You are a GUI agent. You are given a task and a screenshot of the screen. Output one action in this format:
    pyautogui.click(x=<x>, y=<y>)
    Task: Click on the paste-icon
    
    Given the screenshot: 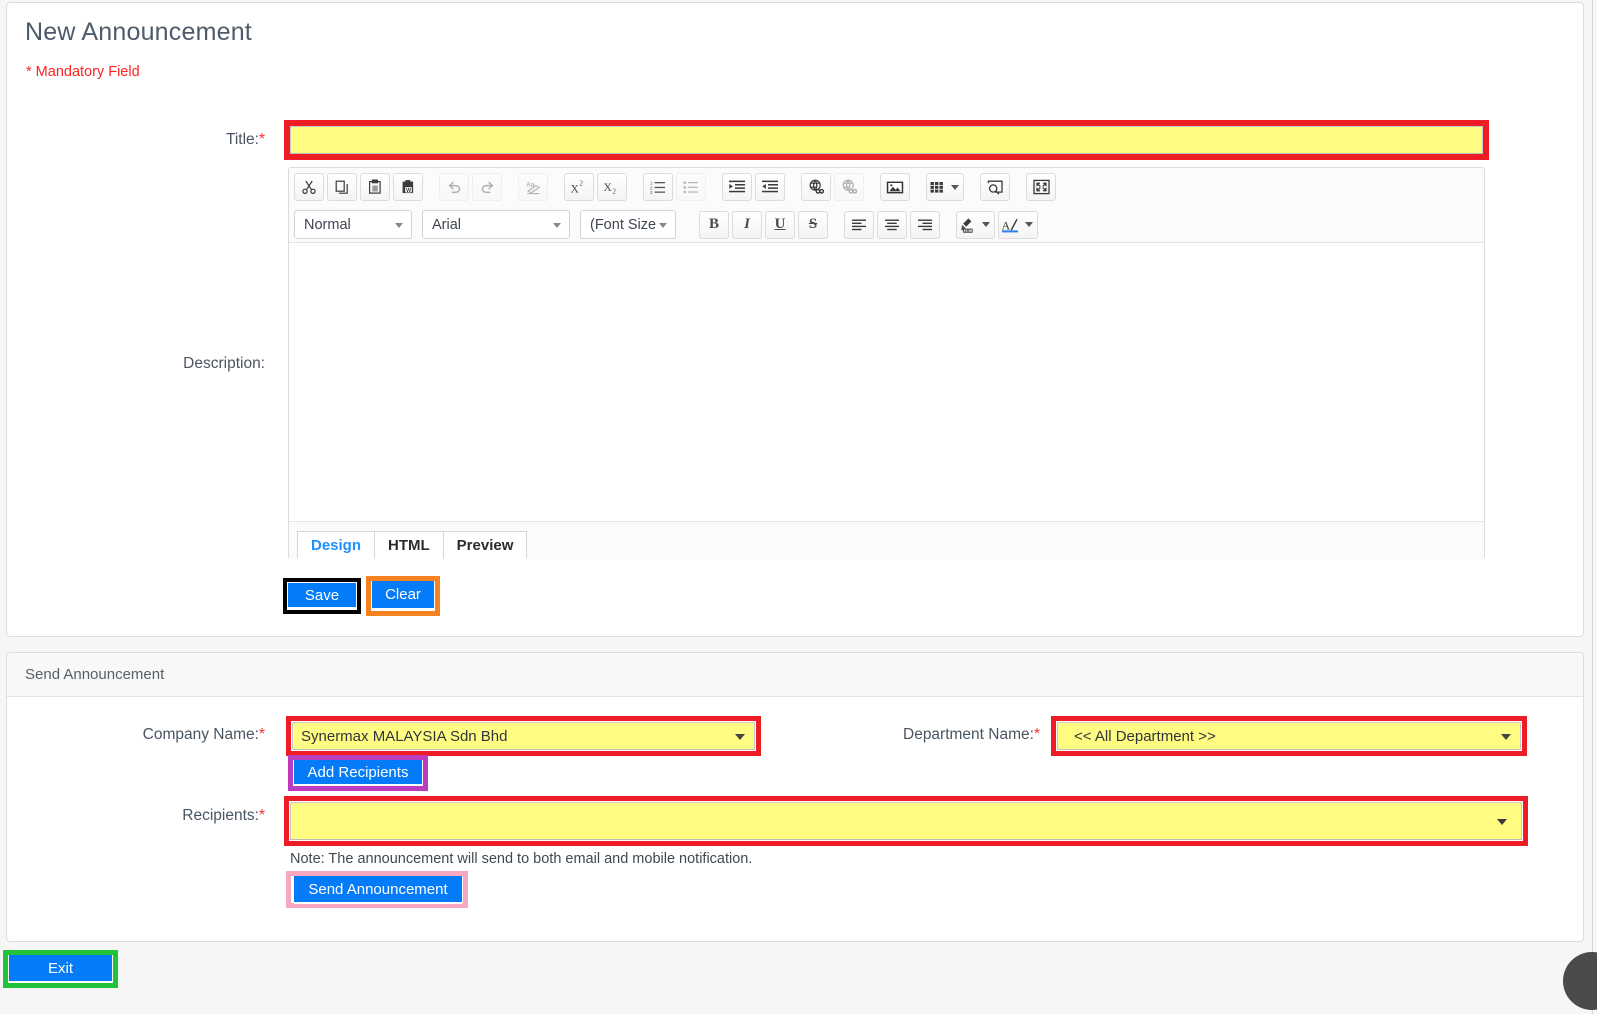 What is the action you would take?
    pyautogui.click(x=375, y=187)
    